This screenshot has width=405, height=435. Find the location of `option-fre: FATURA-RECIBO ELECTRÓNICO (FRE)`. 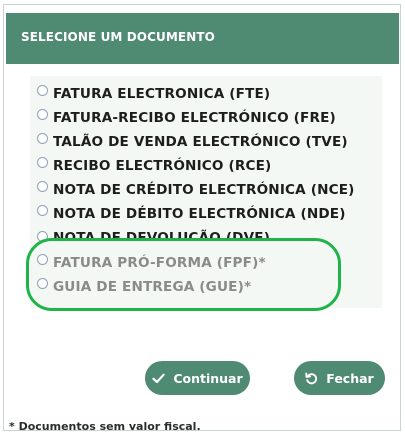

option-fre: FATURA-RECIBO ELECTRÓNICO (FRE) is located at coordinates (186, 118).